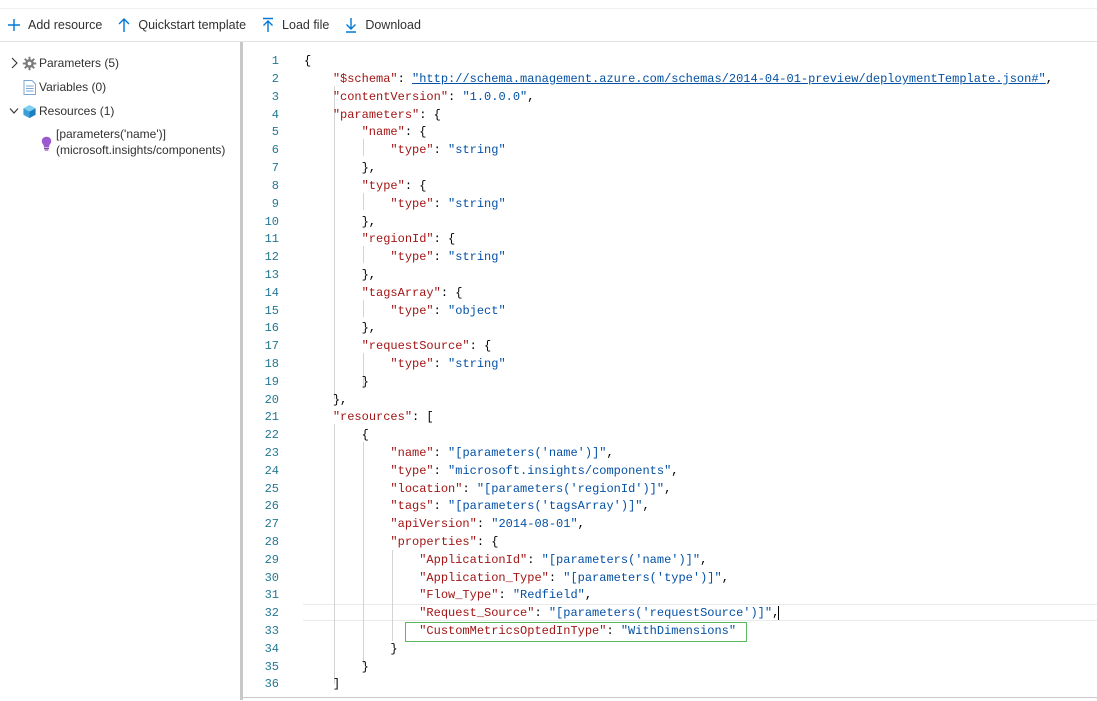  Describe the element at coordinates (320, 275) in the screenshot. I see `code-line: 13 },` at that location.